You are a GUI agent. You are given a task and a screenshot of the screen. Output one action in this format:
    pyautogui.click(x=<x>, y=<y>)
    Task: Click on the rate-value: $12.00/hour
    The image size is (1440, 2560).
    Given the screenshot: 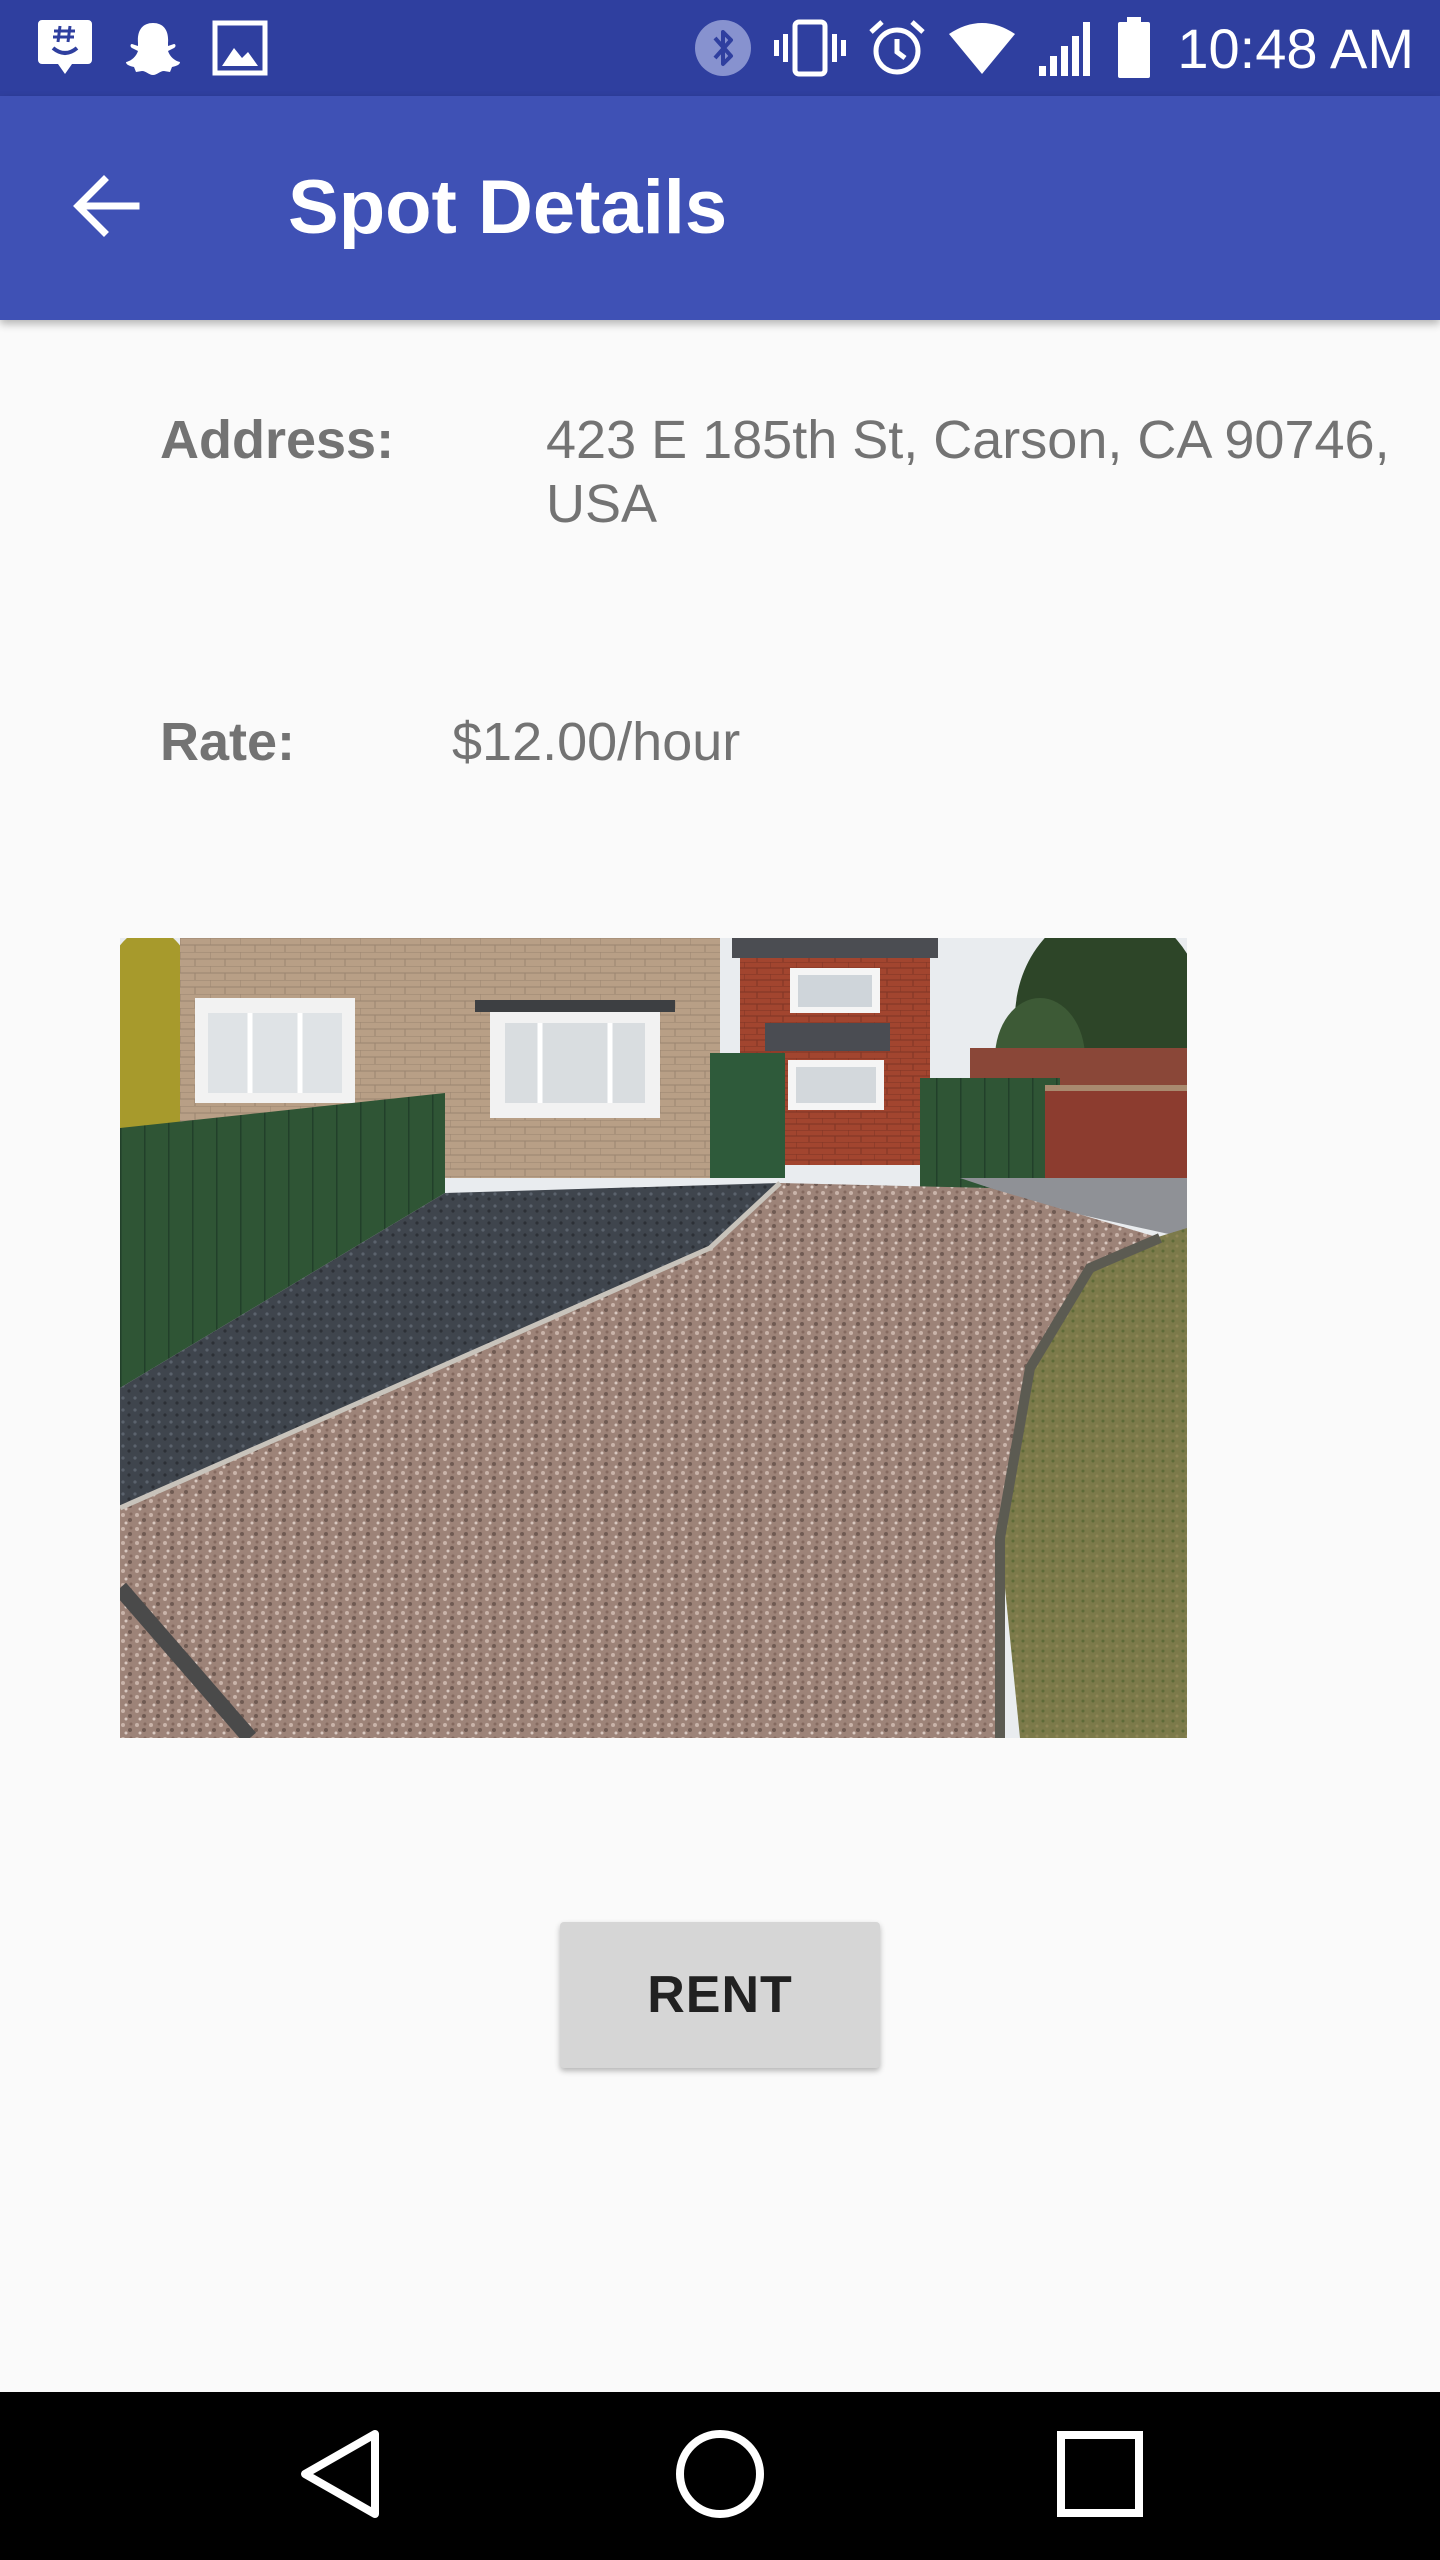 What is the action you would take?
    pyautogui.click(x=596, y=742)
    